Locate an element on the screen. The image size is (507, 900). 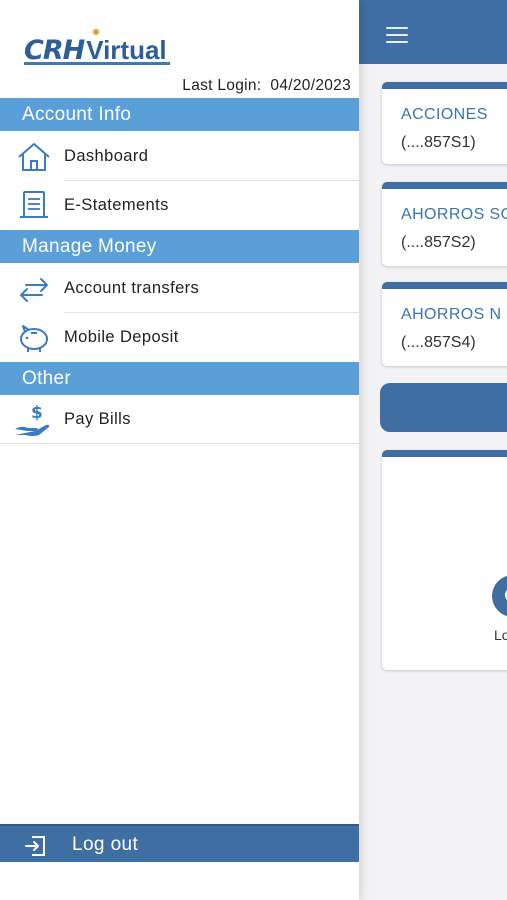
account-name: AHORROS SO is located at coordinates (454, 214).